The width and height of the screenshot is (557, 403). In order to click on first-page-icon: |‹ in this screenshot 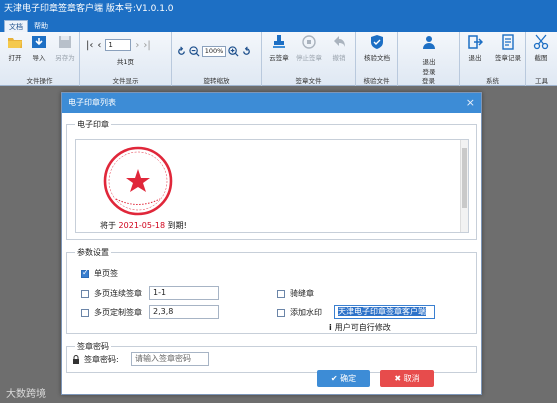, I will do `click(89, 45)`.